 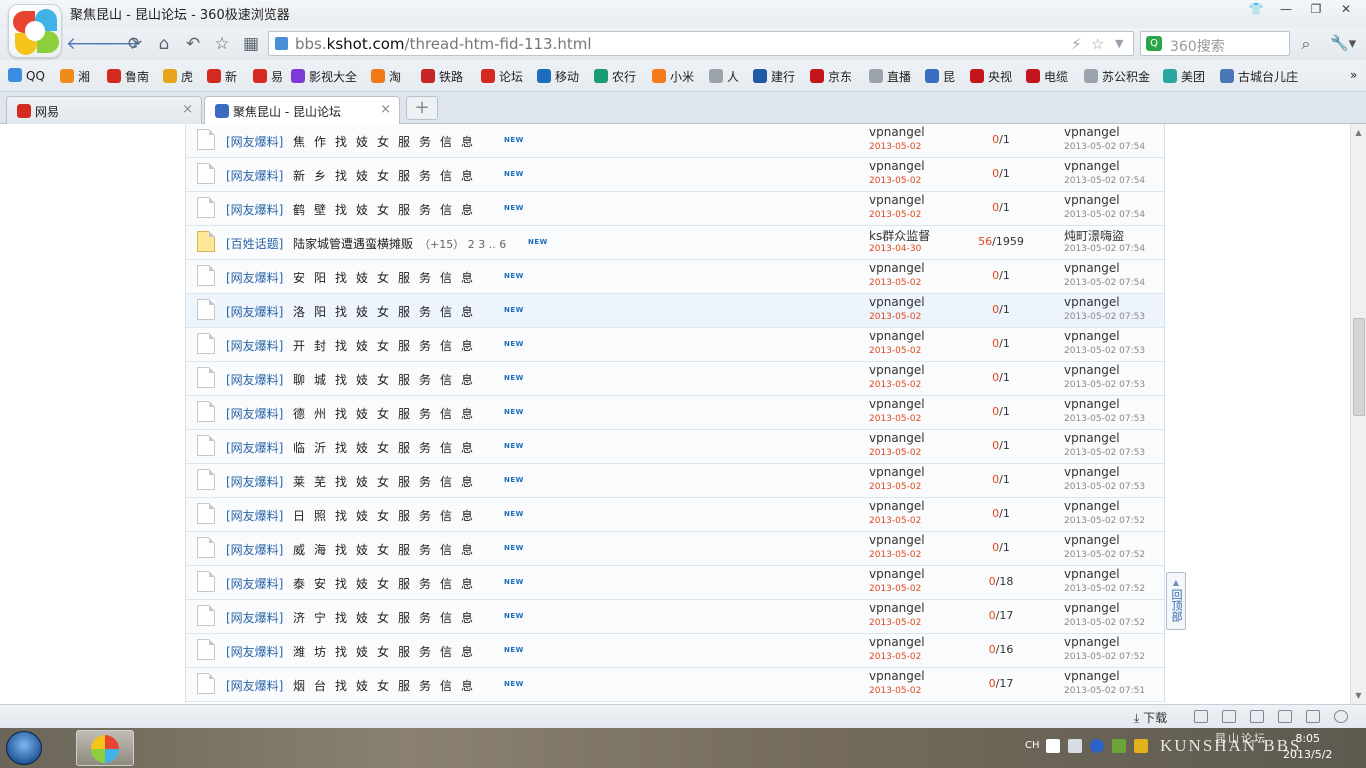 I want to click on dropdown-arrow-icon: ▼, so click(x=1119, y=43).